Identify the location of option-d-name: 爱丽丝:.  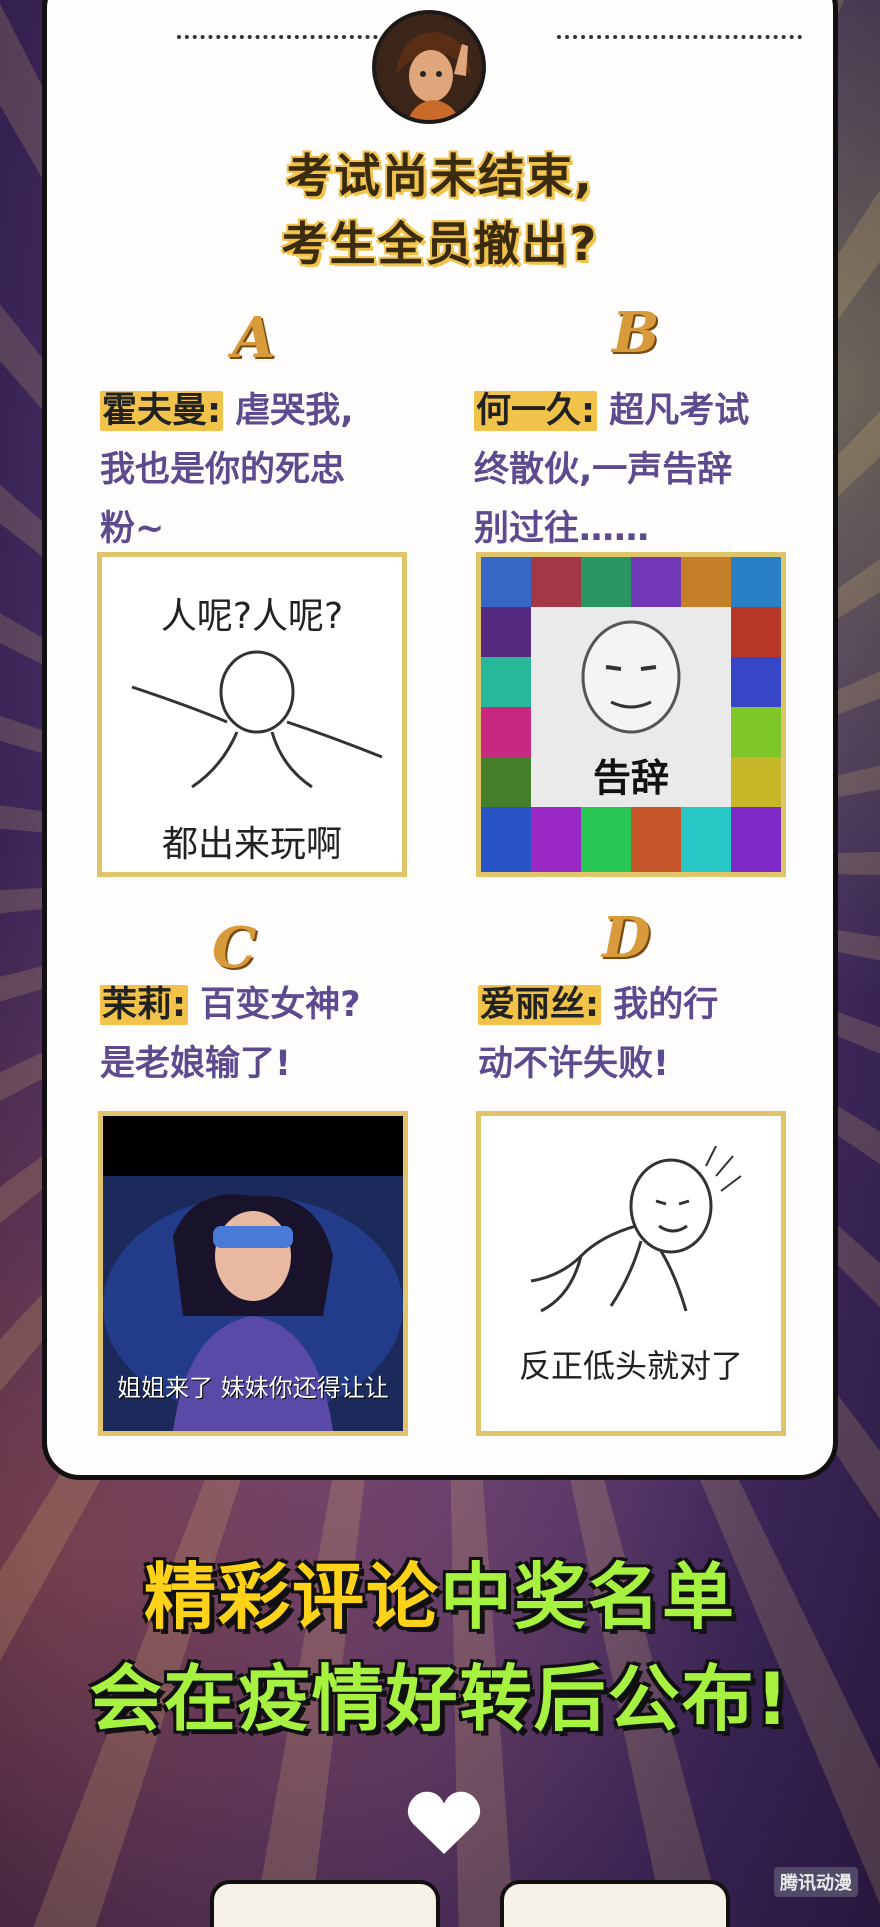
(539, 1005).